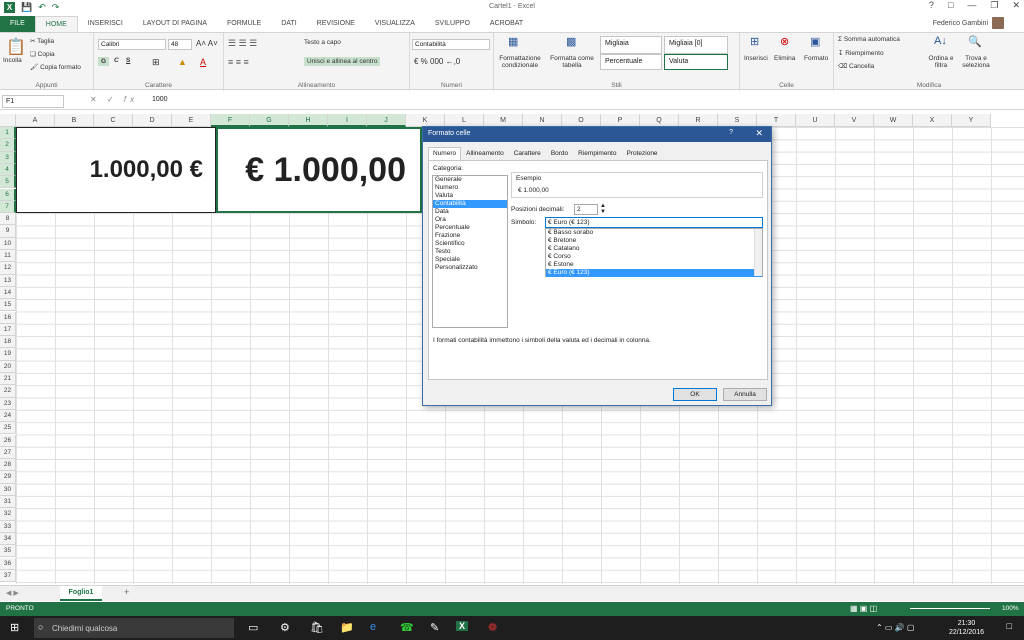 The height and width of the screenshot is (640, 1024). What do you see at coordinates (128, 60) in the screenshot?
I see `underline-button: S` at bounding box center [128, 60].